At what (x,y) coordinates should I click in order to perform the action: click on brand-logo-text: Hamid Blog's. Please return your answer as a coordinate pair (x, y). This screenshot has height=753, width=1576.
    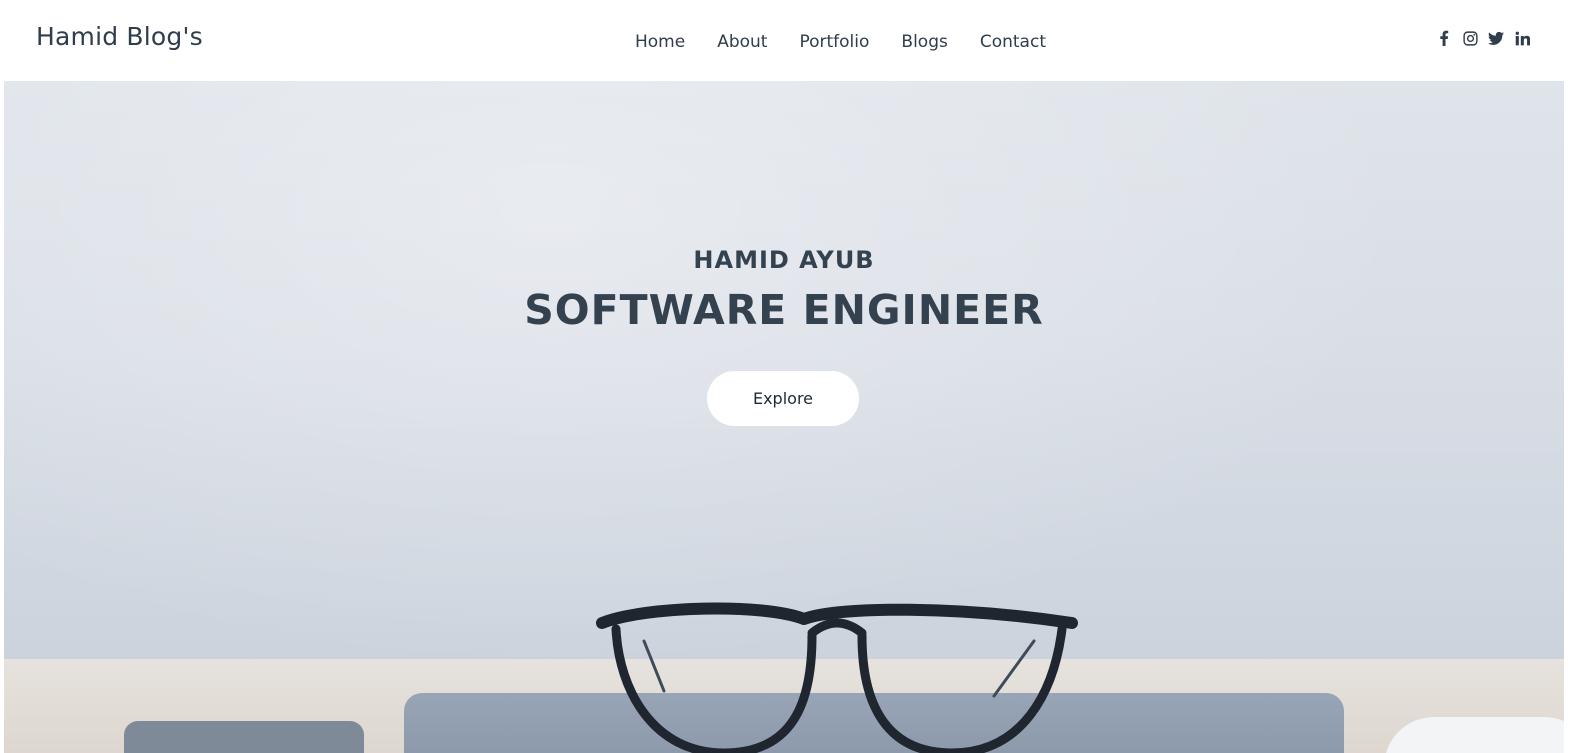
    Looking at the image, I should click on (119, 36).